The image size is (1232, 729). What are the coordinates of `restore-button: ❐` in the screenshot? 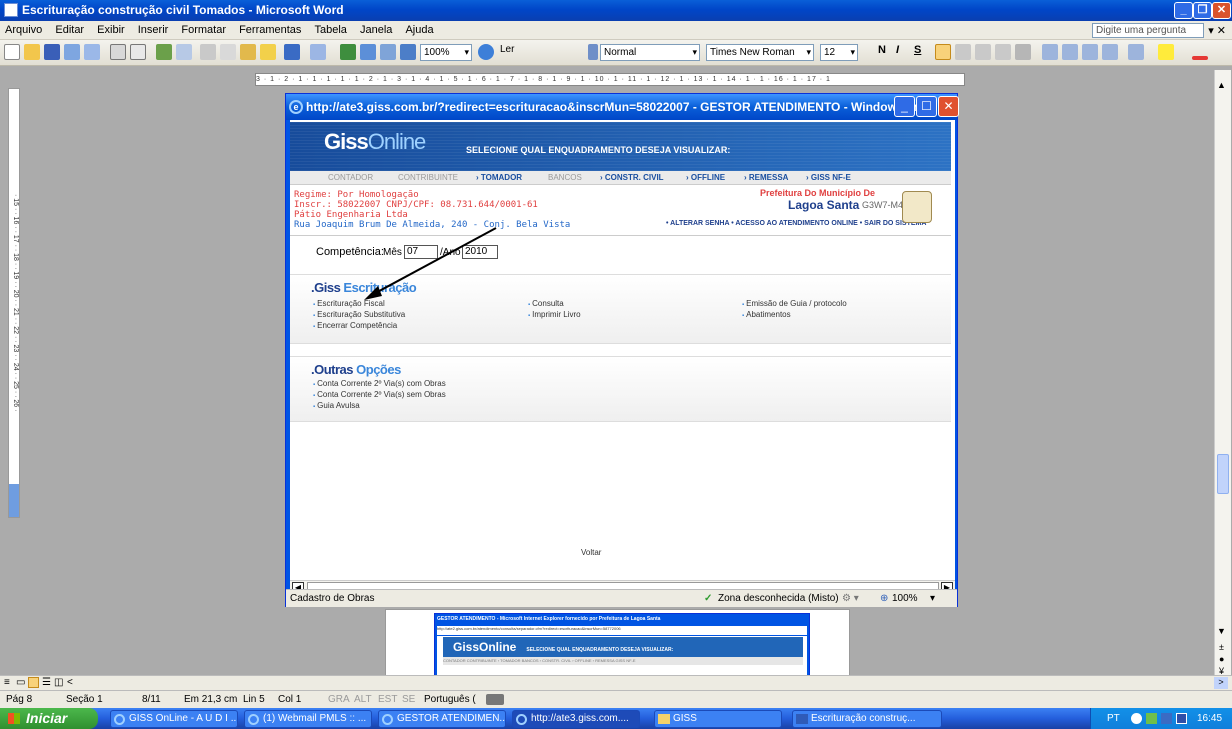 It's located at (1202, 10).